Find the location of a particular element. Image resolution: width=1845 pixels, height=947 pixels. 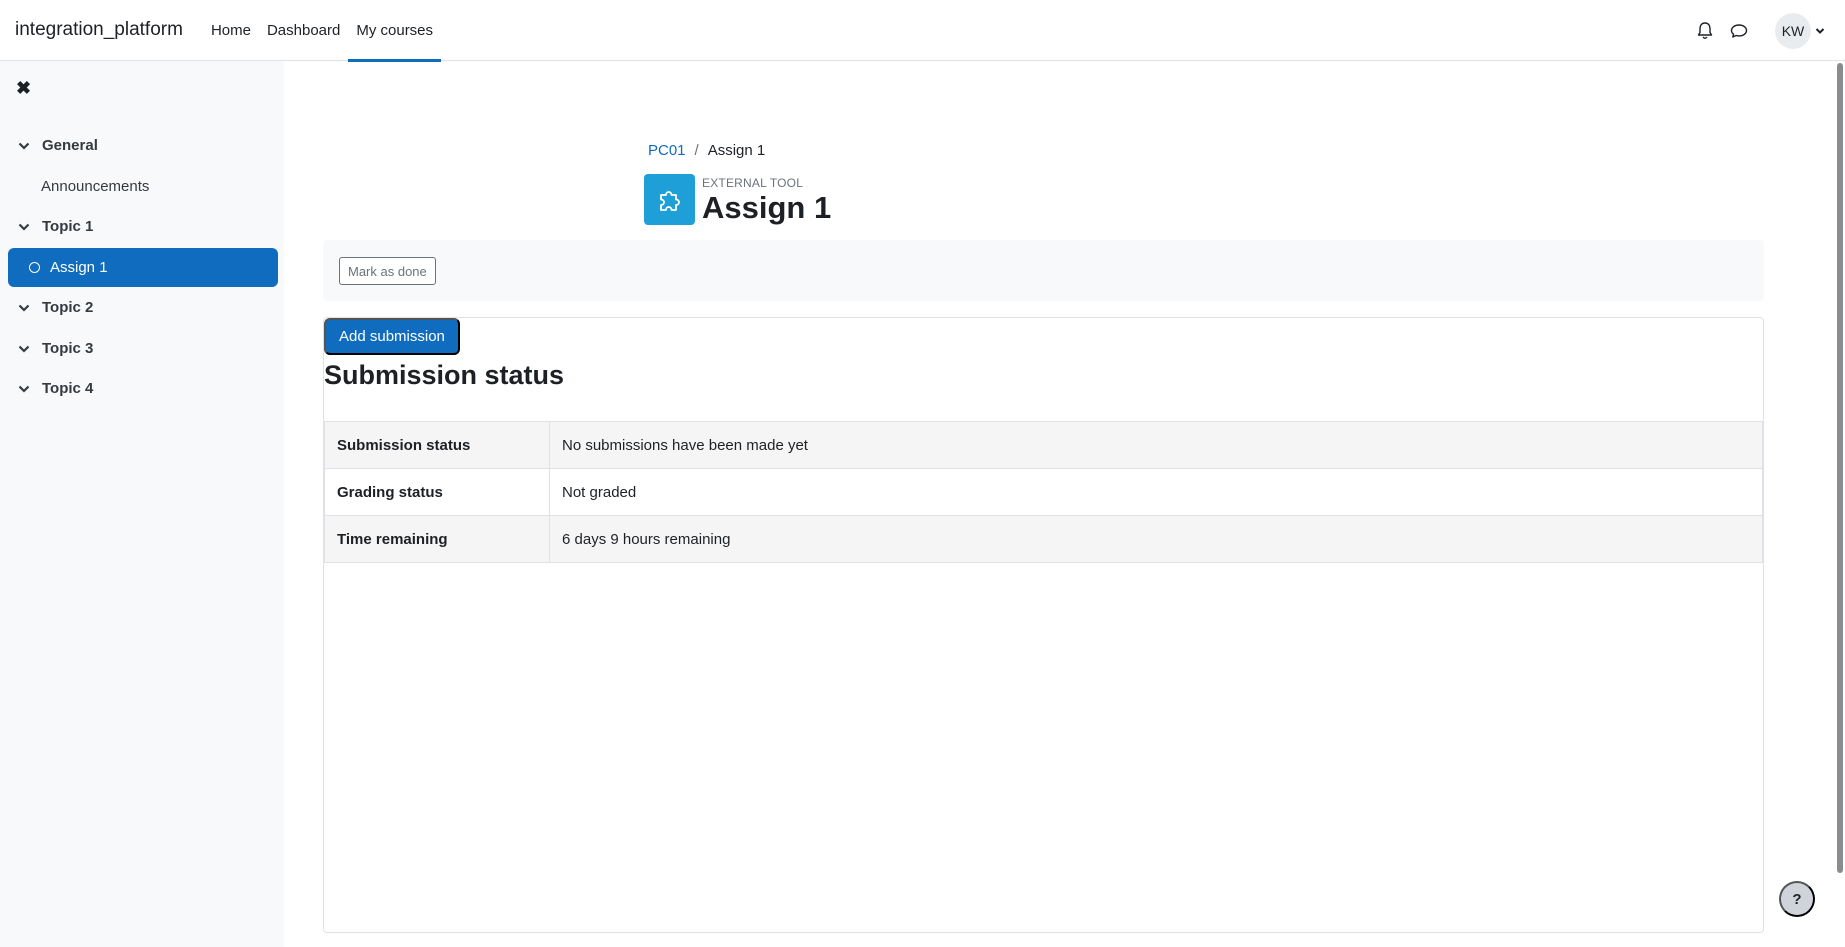

puzzle-piece-icon is located at coordinates (669, 199).